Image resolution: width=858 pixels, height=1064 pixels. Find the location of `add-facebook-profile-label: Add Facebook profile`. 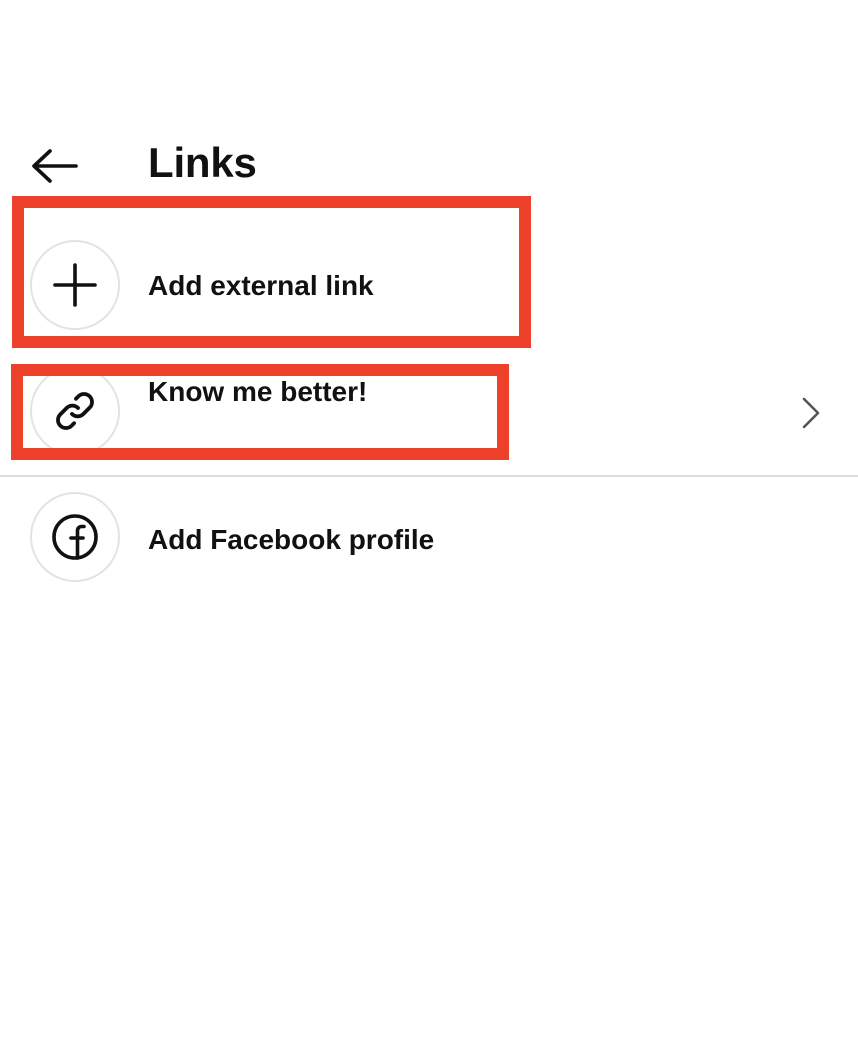

add-facebook-profile-label: Add Facebook profile is located at coordinates (291, 539).